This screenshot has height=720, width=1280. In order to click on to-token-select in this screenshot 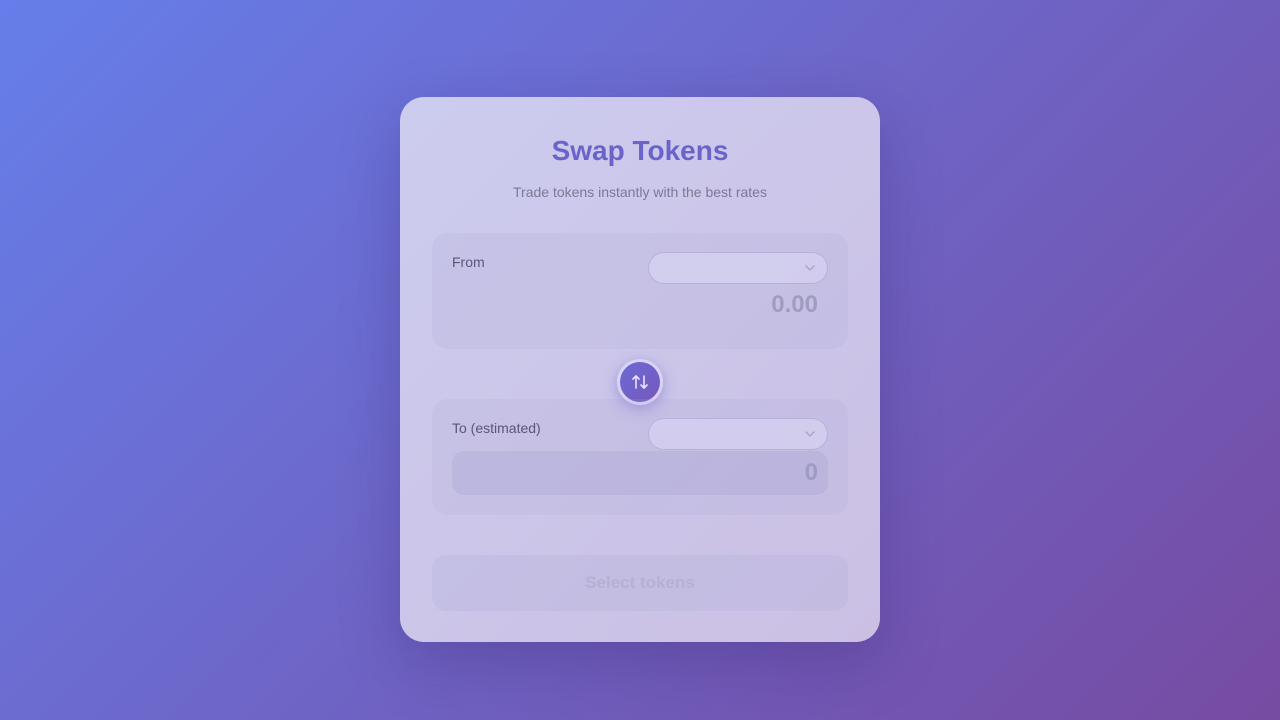, I will do `click(738, 434)`.